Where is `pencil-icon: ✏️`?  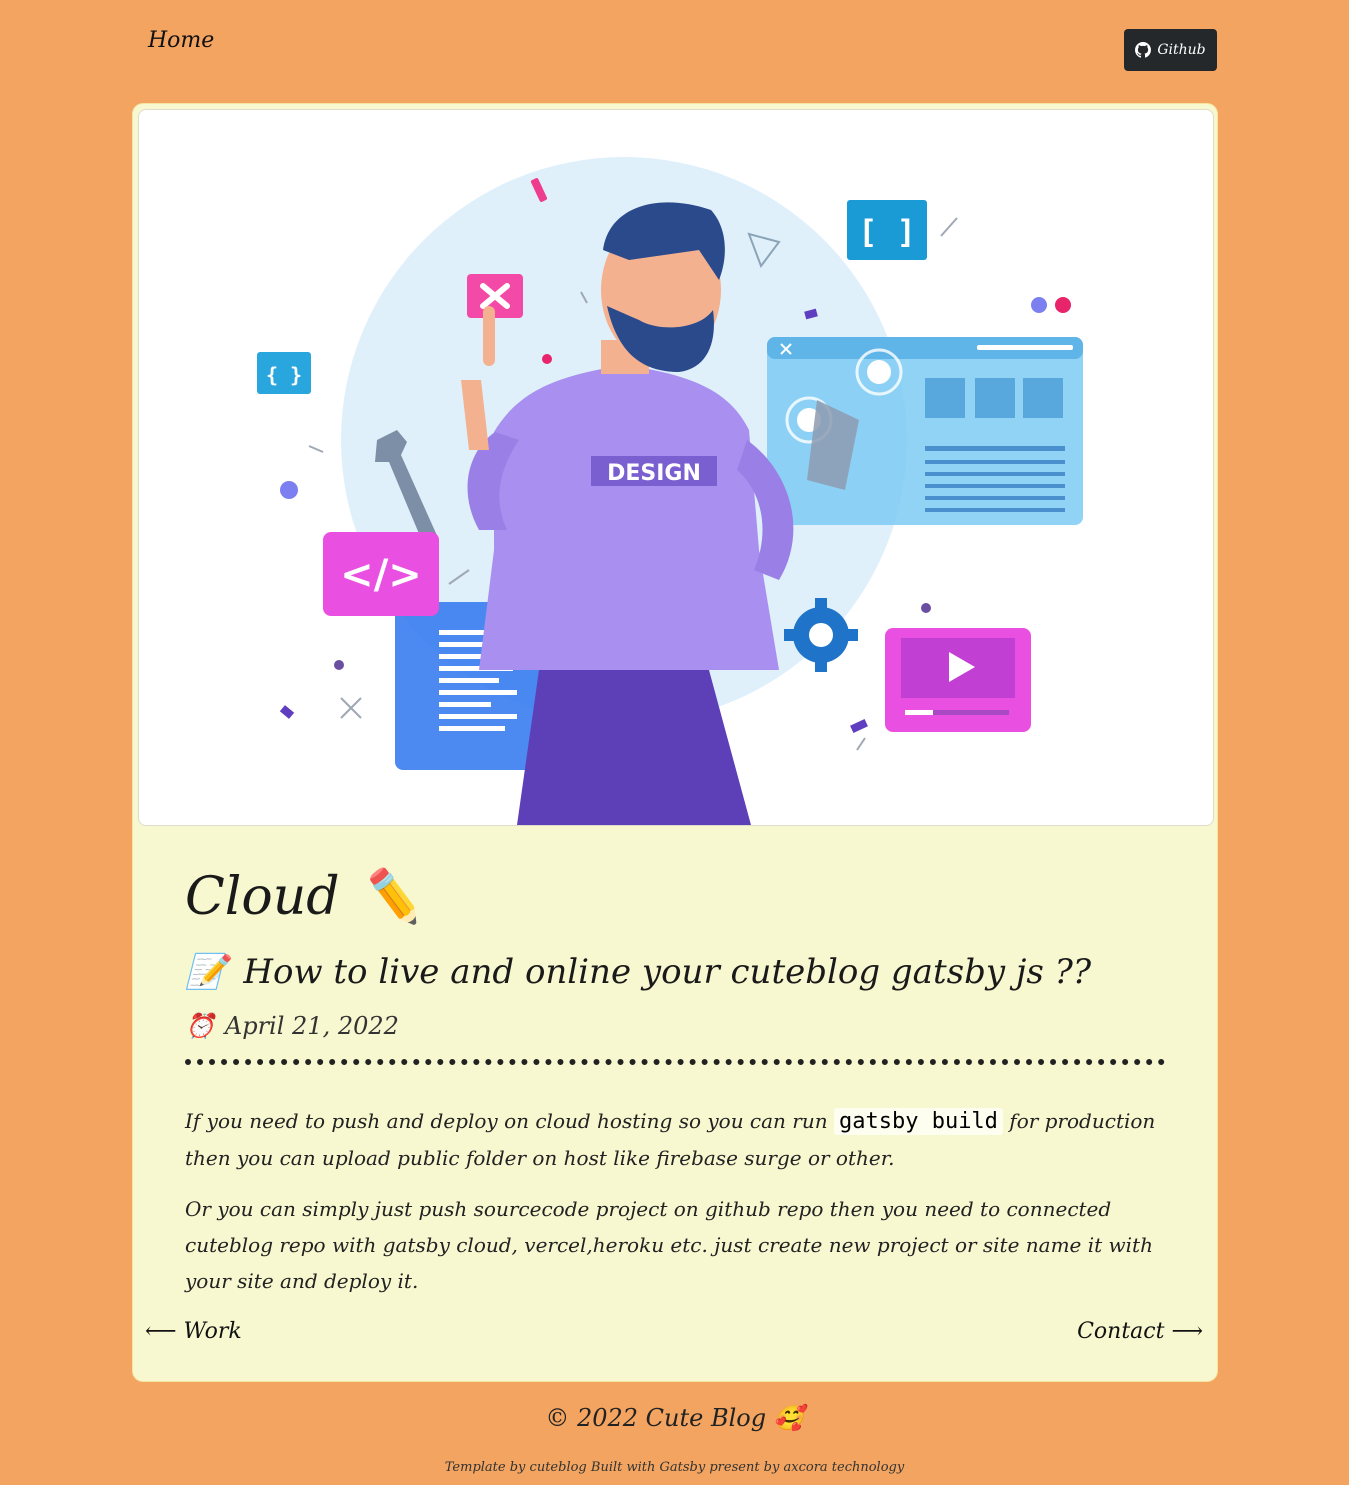
pencil-icon: ✏️ is located at coordinates (390, 897).